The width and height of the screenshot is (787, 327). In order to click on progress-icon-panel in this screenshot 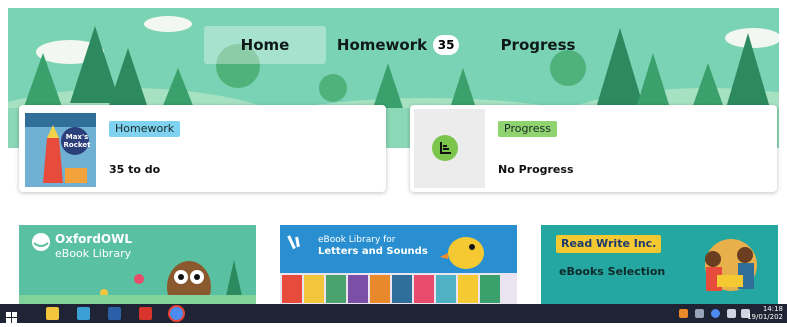, I will do `click(449, 148)`.